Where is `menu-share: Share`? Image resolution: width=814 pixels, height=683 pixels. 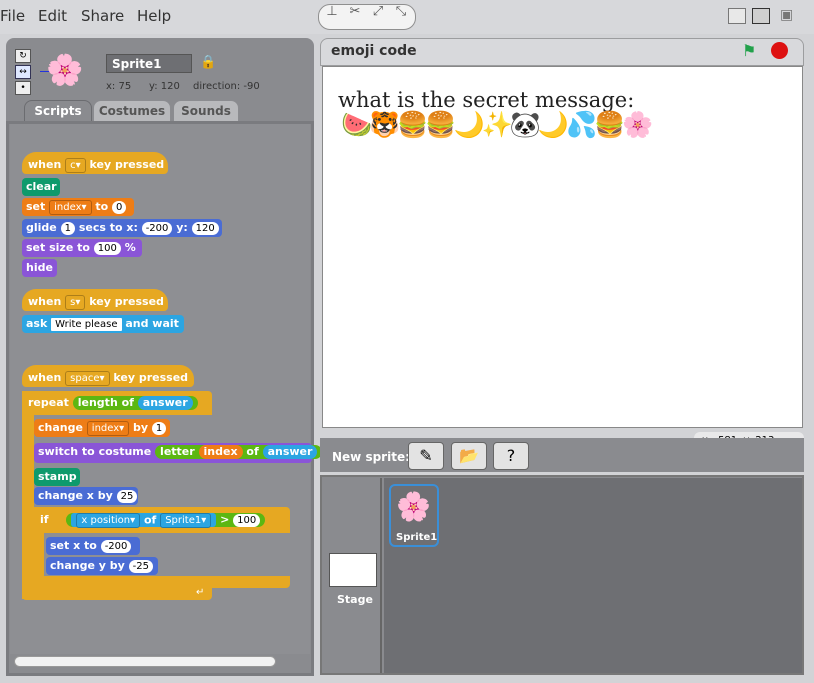
menu-share: Share is located at coordinates (102, 16).